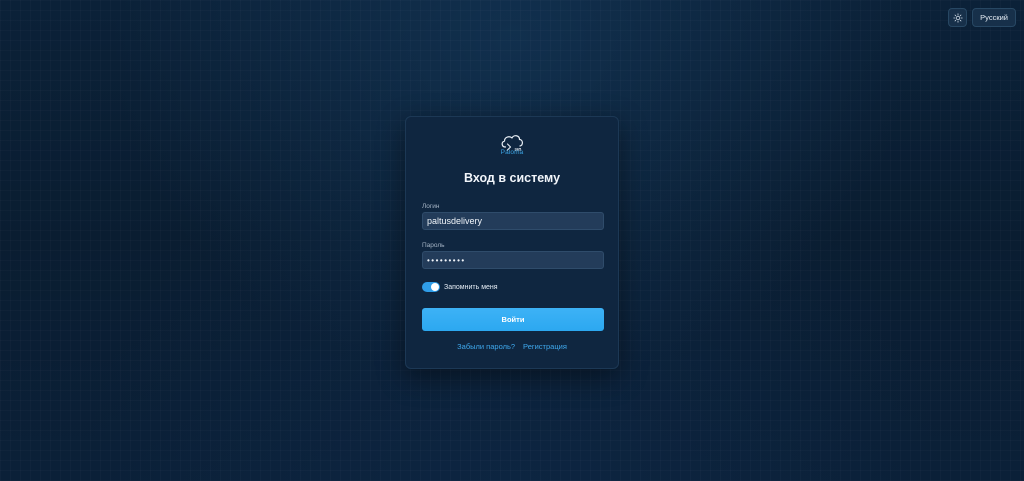 The width and height of the screenshot is (1024, 481). I want to click on brand-logo: 365 Paloma, so click(512, 144).